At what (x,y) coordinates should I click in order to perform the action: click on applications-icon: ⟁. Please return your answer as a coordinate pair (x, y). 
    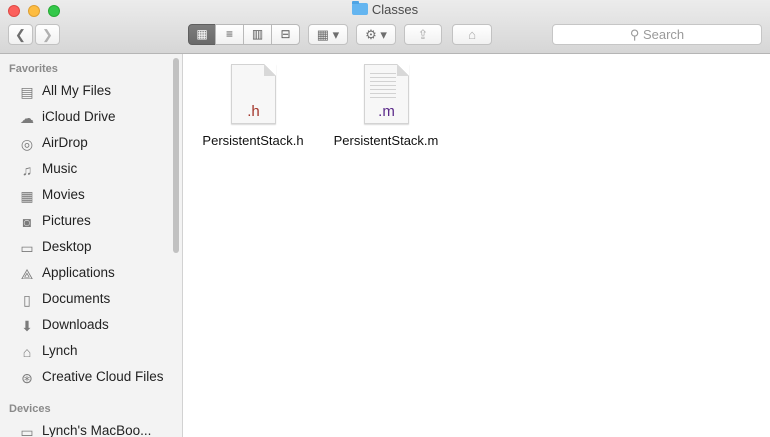
    Looking at the image, I should click on (27, 274).